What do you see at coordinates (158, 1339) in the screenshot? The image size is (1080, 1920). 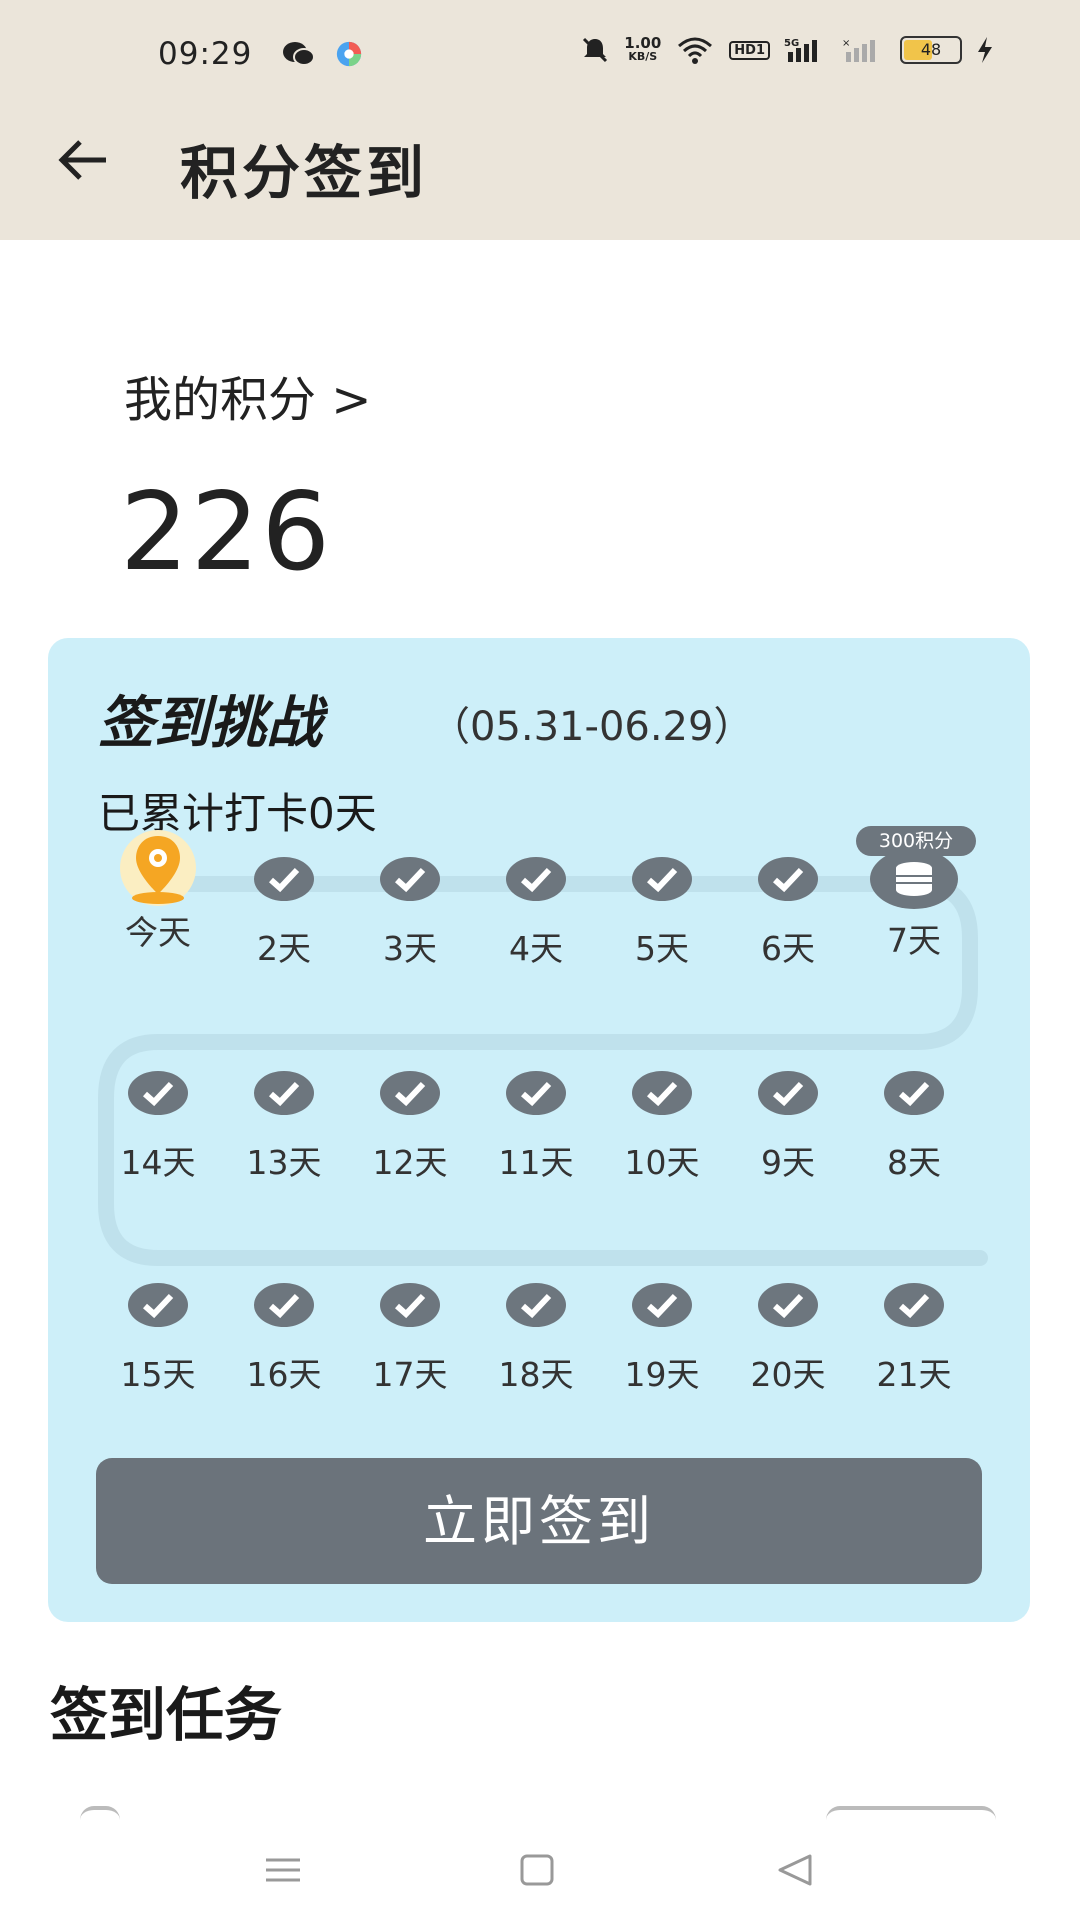 I see `day-15: 15天` at bounding box center [158, 1339].